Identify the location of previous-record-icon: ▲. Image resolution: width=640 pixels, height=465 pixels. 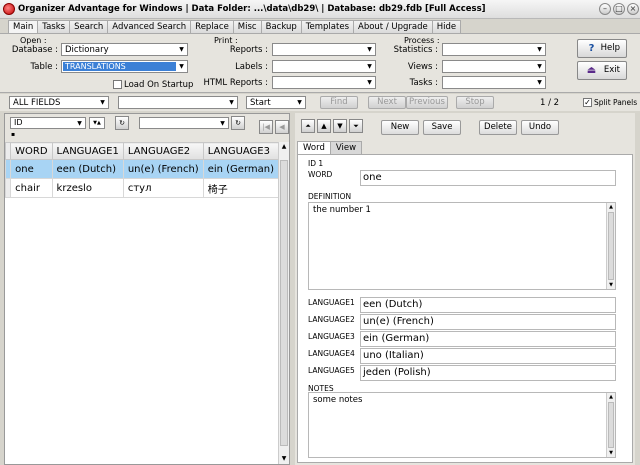
(324, 126).